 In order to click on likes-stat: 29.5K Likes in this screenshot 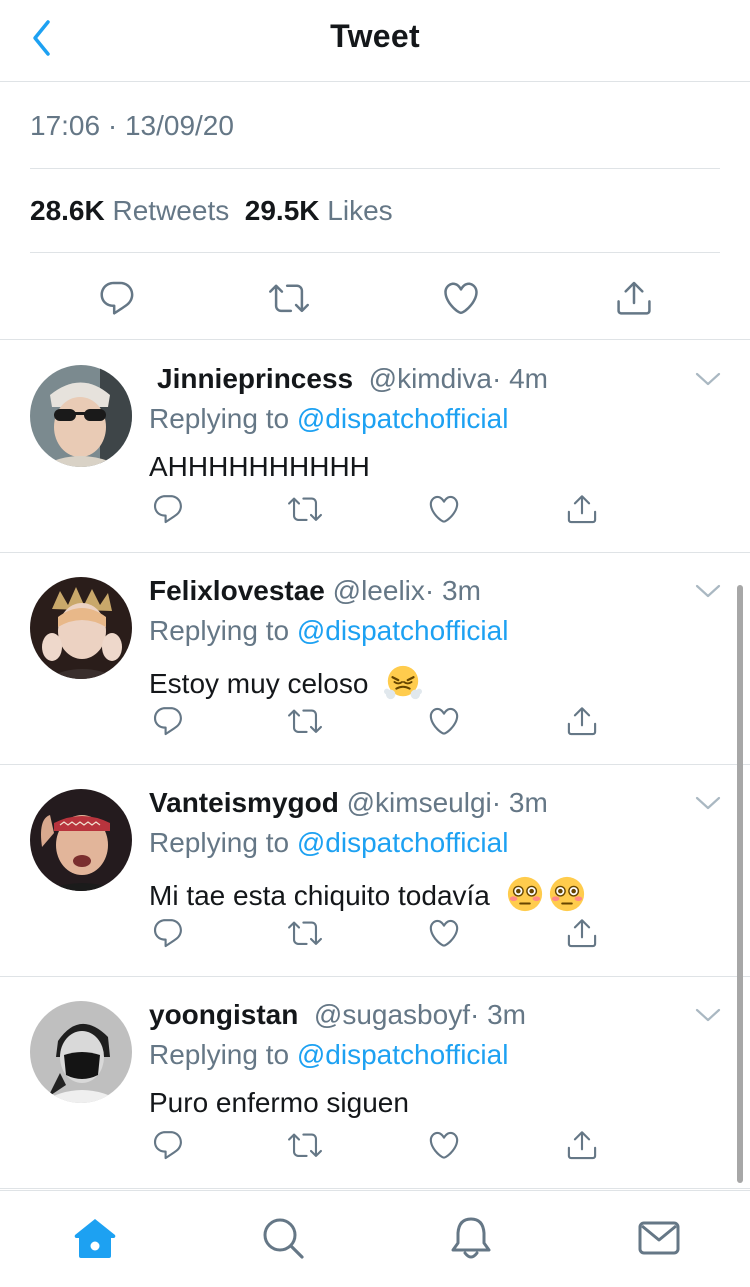, I will do `click(319, 210)`.